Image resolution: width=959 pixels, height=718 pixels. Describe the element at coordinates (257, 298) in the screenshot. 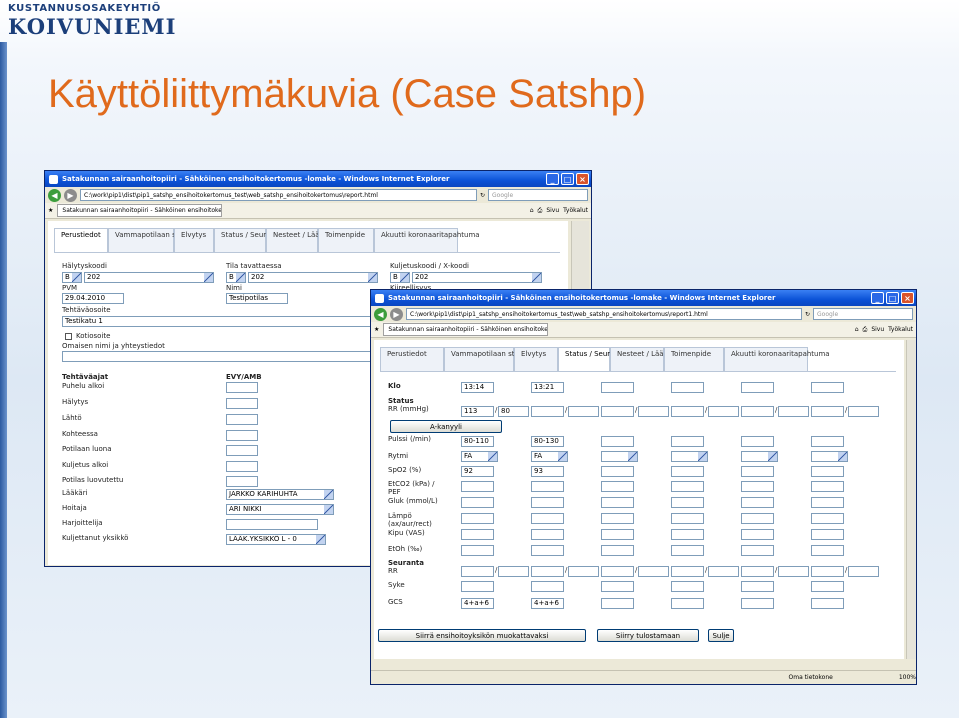

I see `nimi-field: Testipotilas` at that location.